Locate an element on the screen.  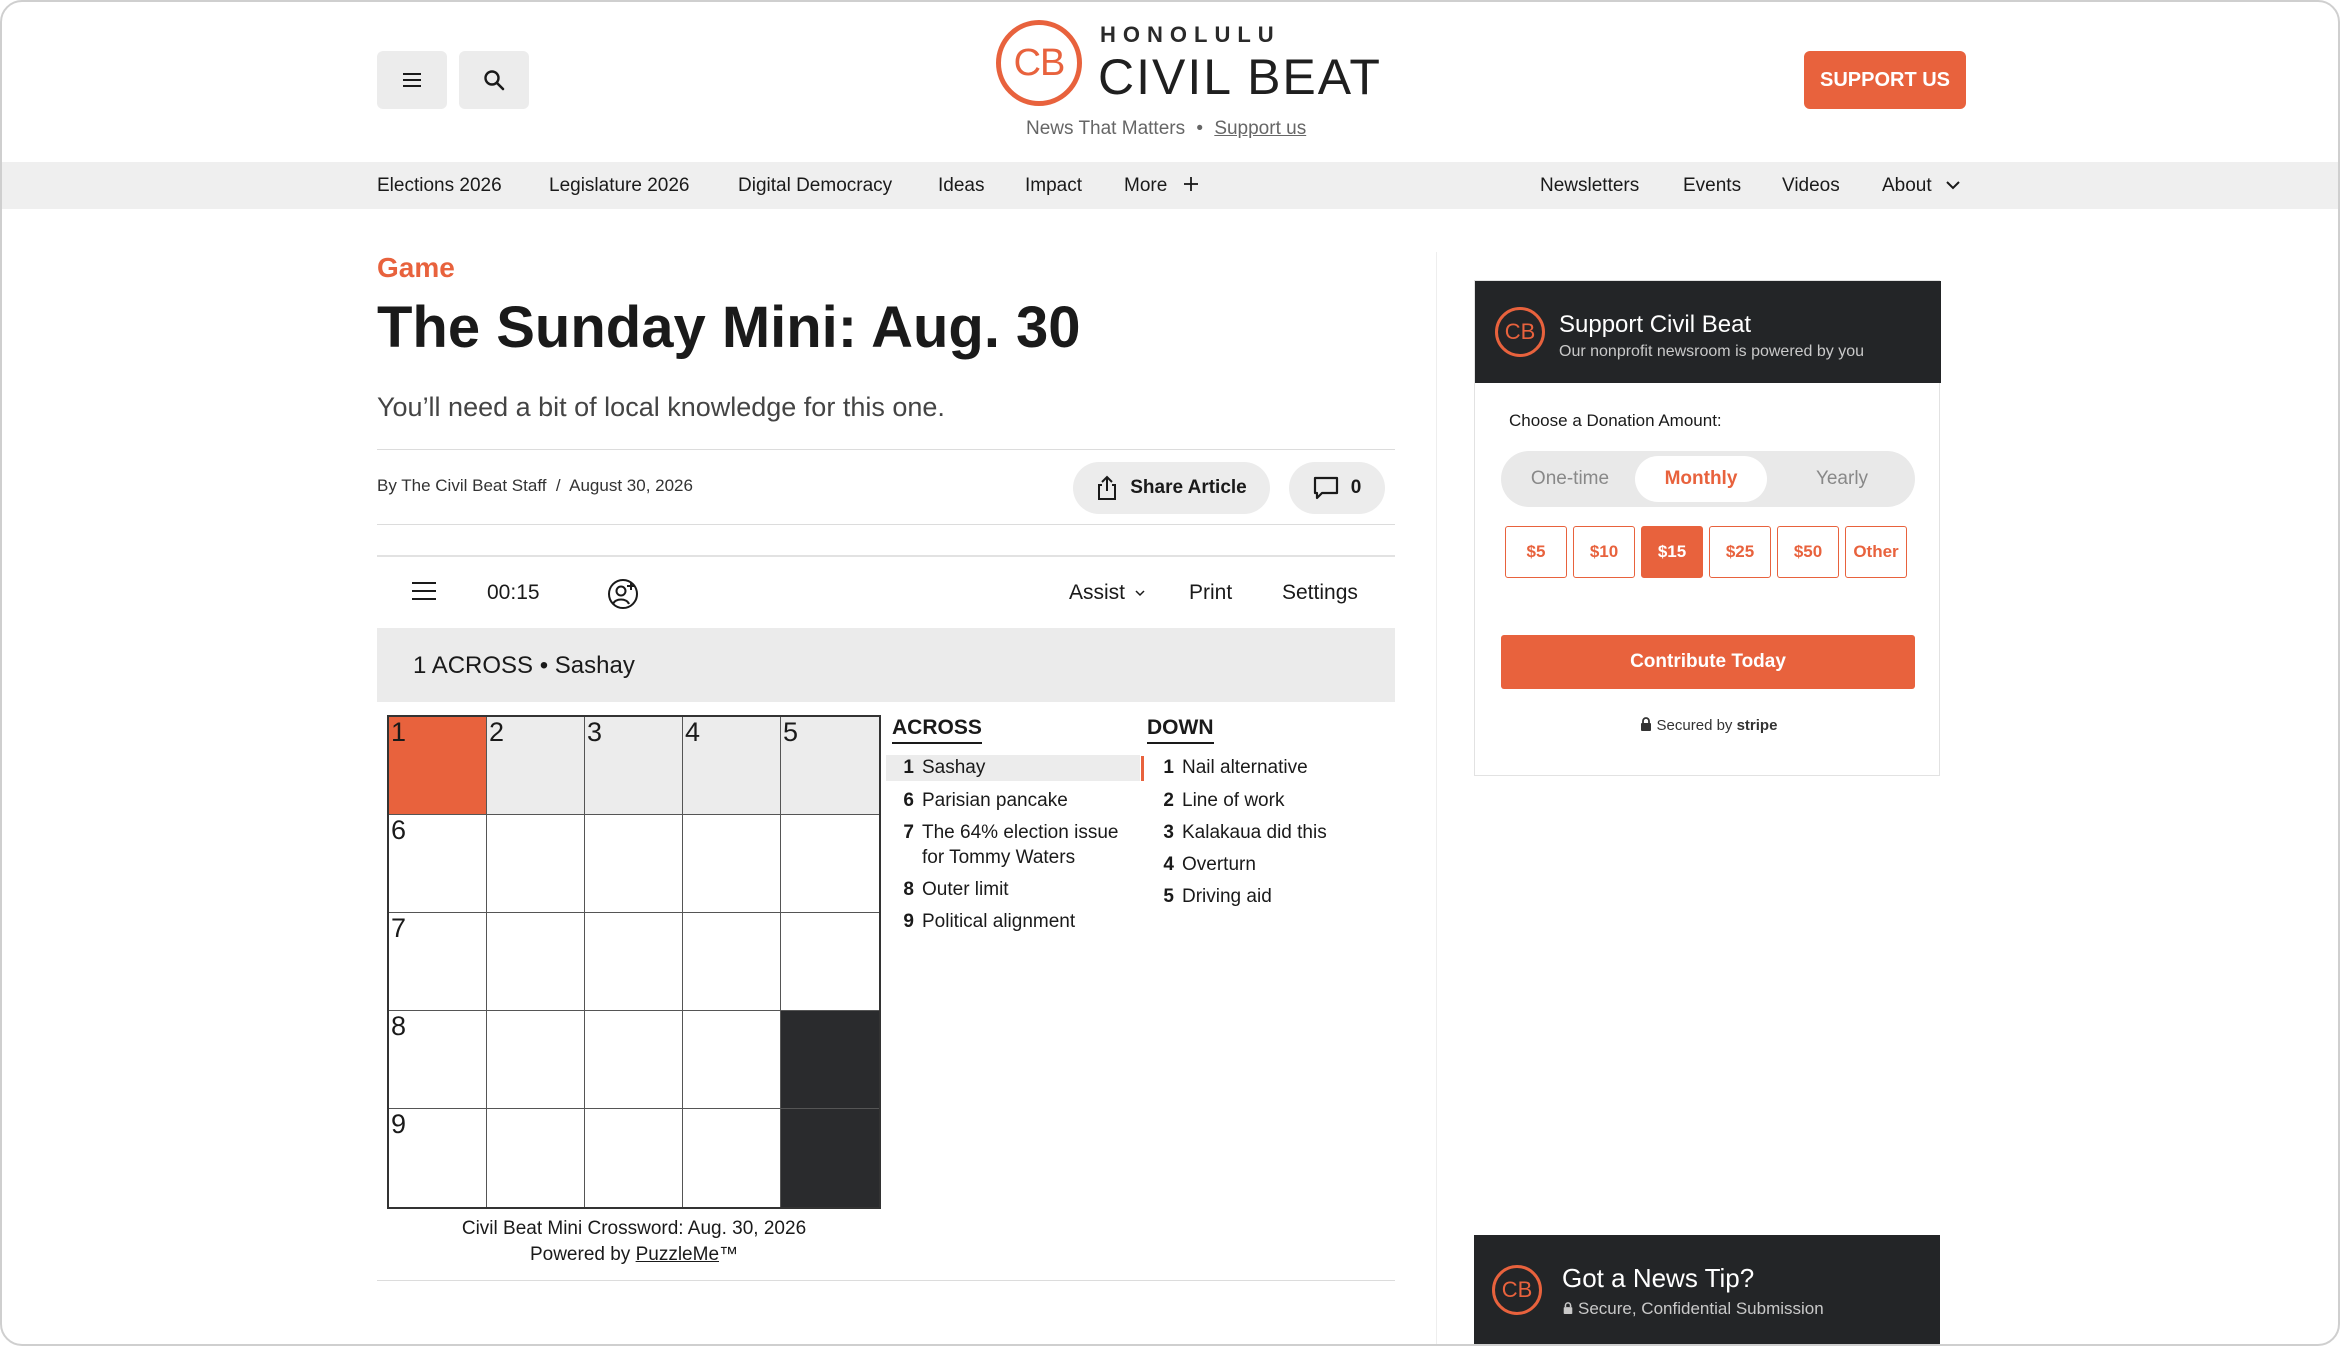
assist-menu: Assist is located at coordinates (1107, 593).